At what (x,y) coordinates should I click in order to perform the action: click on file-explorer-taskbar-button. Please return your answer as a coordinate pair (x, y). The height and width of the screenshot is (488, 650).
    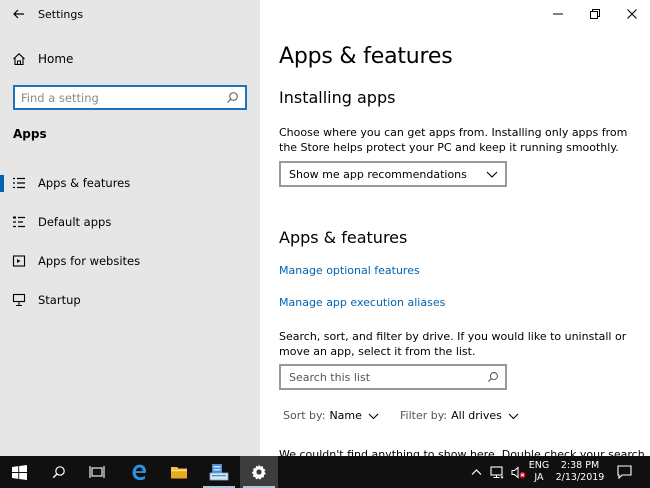
    Looking at the image, I should click on (179, 472).